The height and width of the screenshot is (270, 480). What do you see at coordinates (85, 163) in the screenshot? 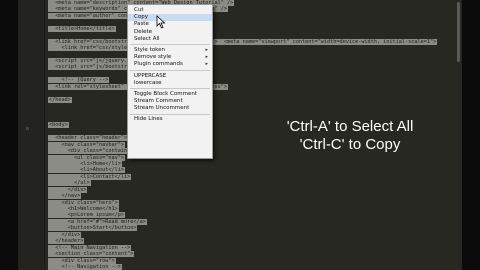
I see `selected-code-text: <li>Home</li>` at bounding box center [85, 163].